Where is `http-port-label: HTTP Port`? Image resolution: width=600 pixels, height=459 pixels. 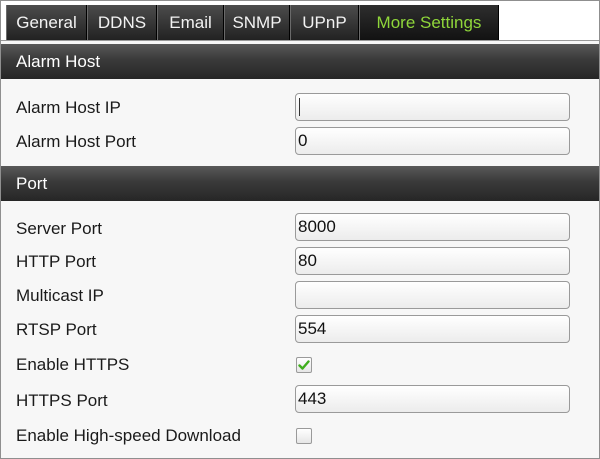 http-port-label: HTTP Port is located at coordinates (56, 261).